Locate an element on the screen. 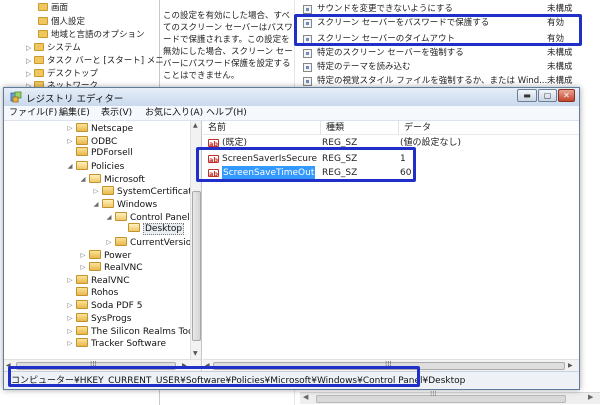 The image size is (600, 405). maximize-button: ▢ is located at coordinates (547, 95).